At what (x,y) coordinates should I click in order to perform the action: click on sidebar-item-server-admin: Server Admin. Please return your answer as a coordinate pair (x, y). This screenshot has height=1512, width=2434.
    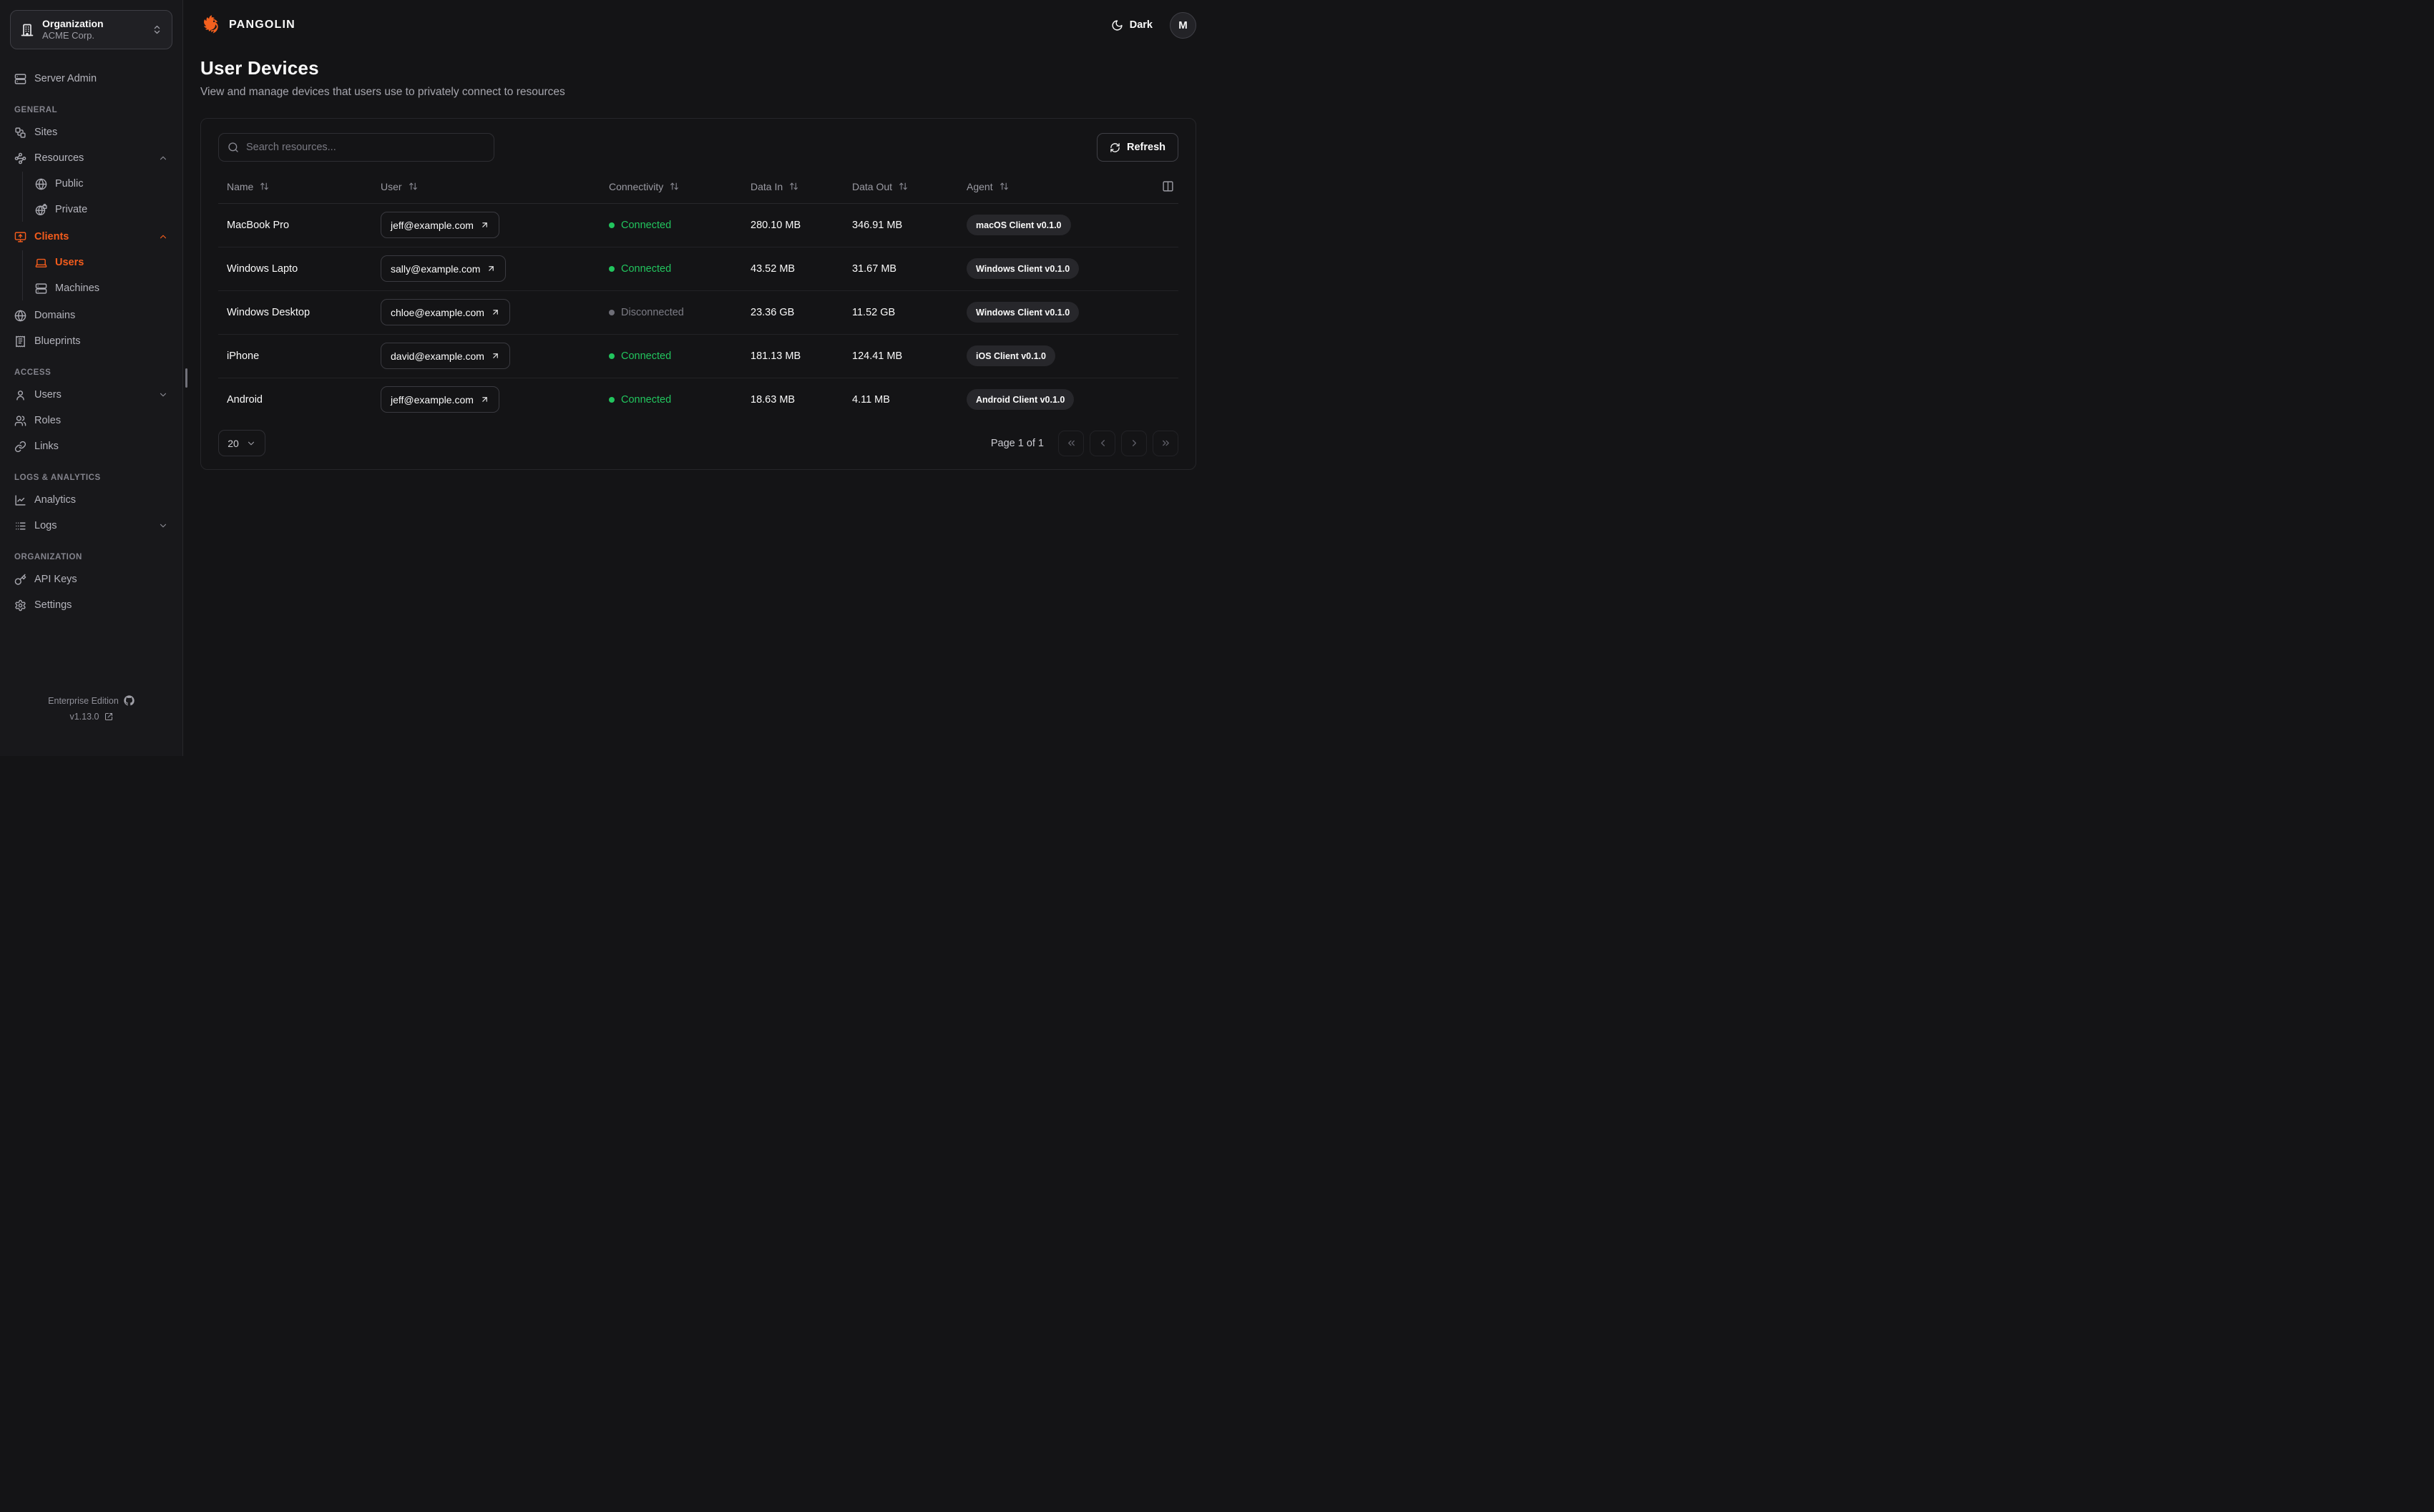
    Looking at the image, I should click on (91, 79).